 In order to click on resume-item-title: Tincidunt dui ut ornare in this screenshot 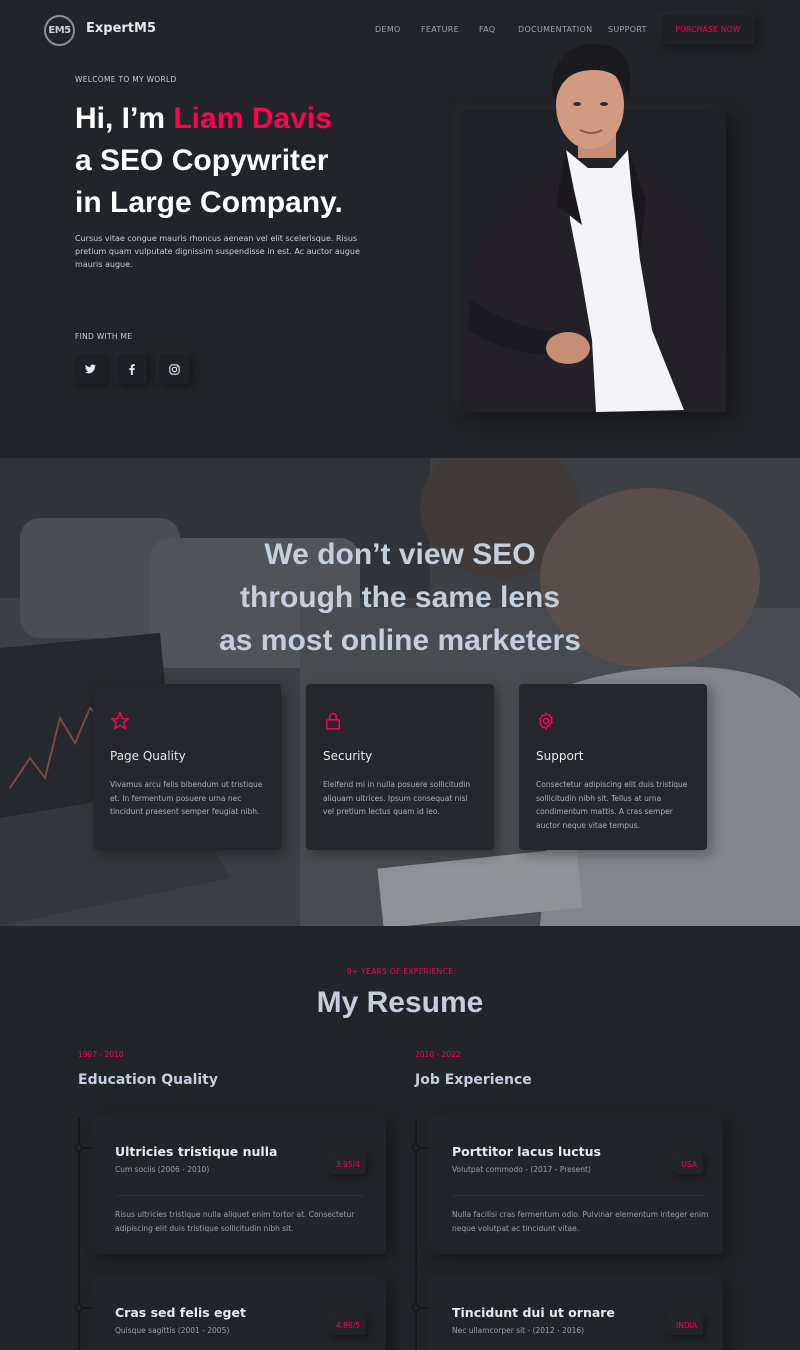, I will do `click(533, 1312)`.